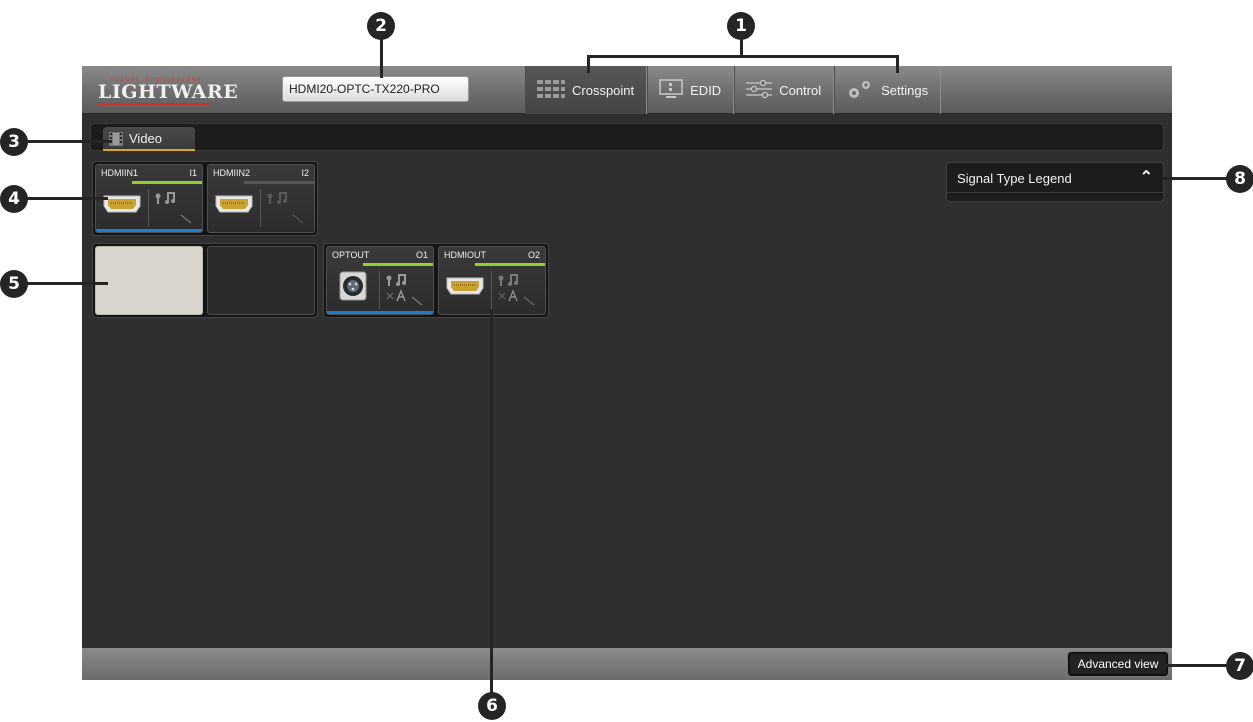  I want to click on tab-crosspoint: Crosspoint, so click(586, 90).